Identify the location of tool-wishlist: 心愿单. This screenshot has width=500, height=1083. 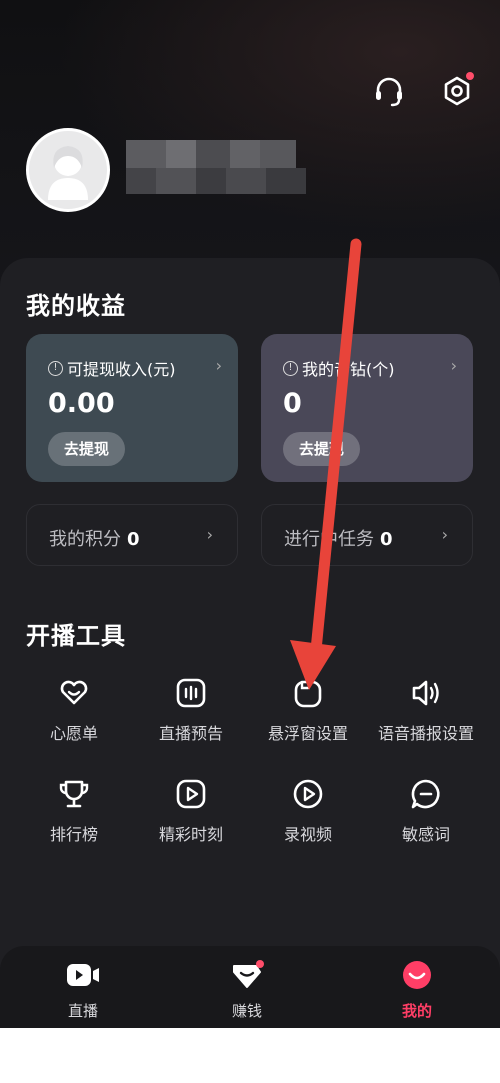
(74, 710).